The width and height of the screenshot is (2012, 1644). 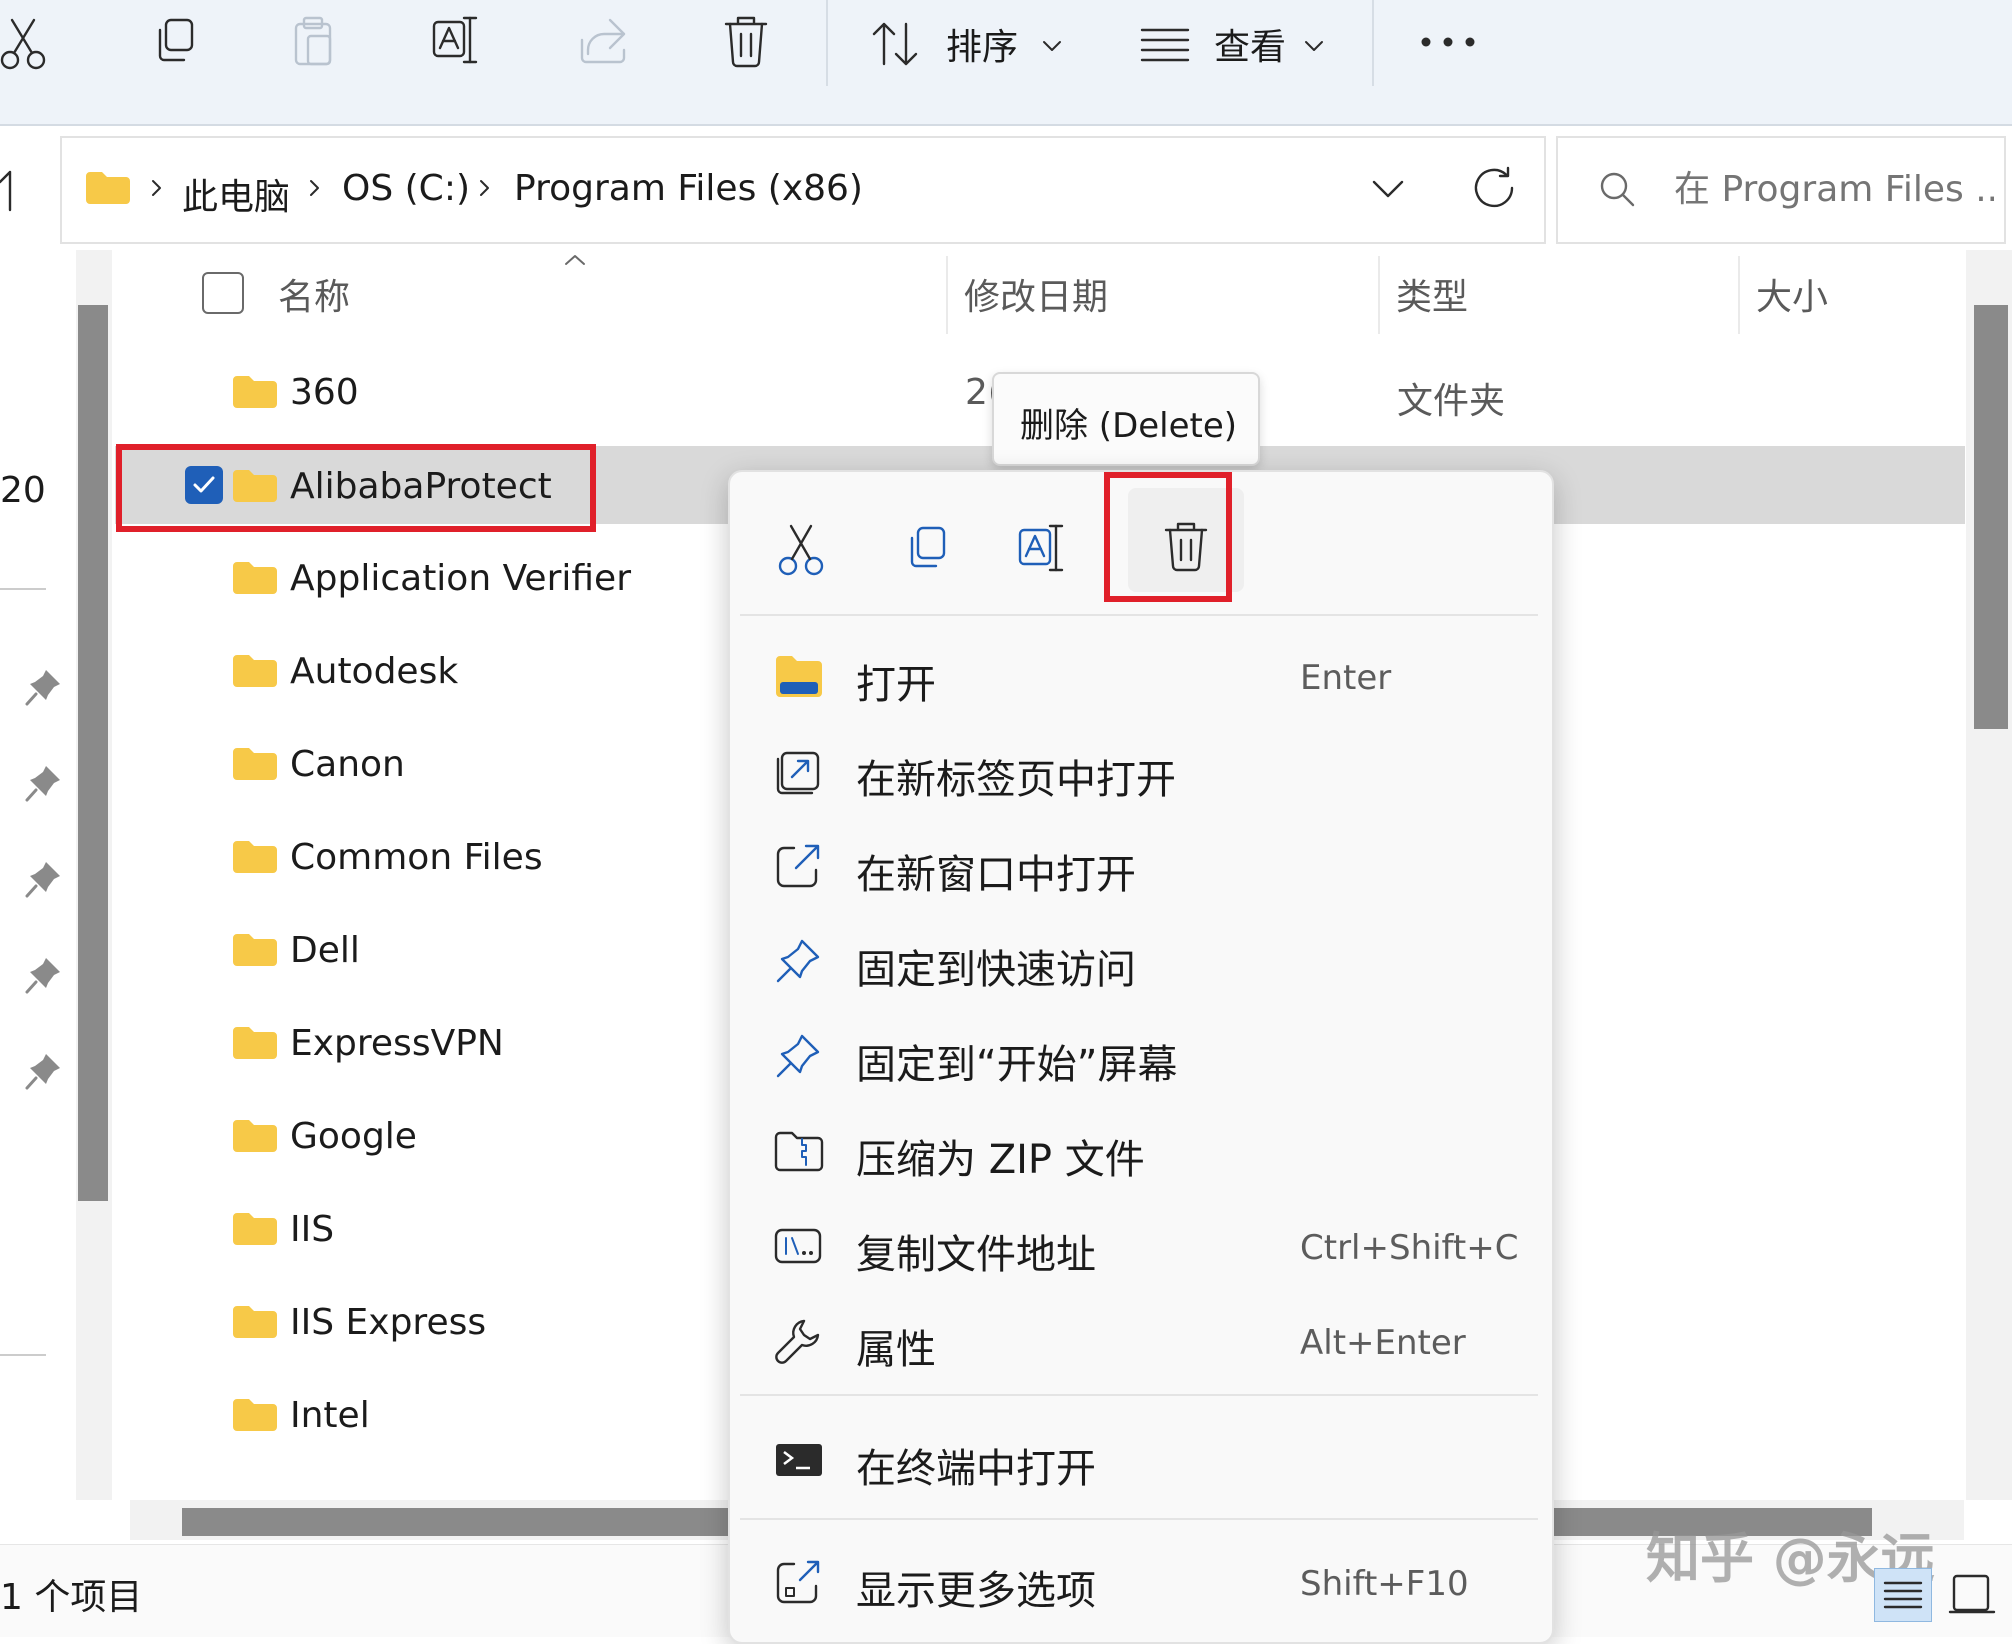 What do you see at coordinates (1036, 294) in the screenshot?
I see `column-header-date: 修改日期` at bounding box center [1036, 294].